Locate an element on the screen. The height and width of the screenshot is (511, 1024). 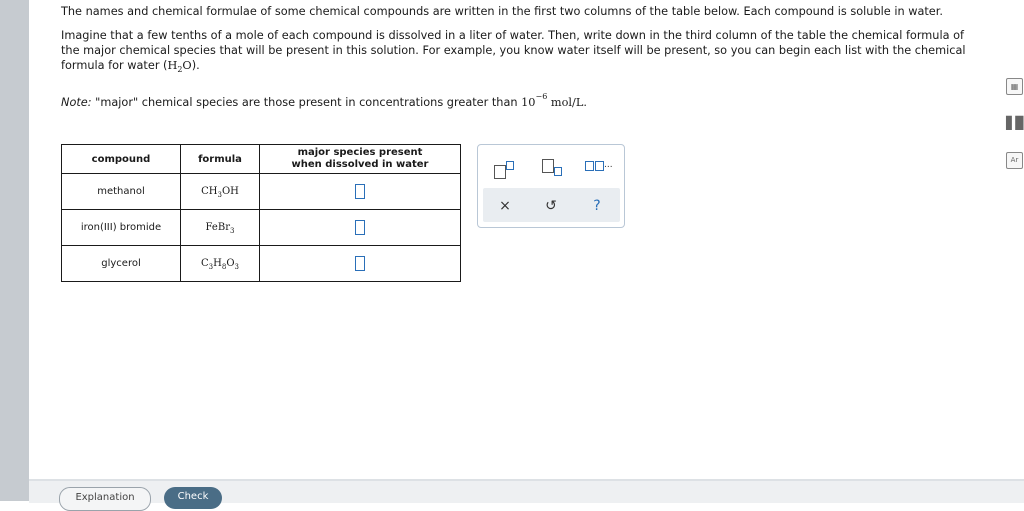
compound-formula: FeBr3 is located at coordinates (220, 227).